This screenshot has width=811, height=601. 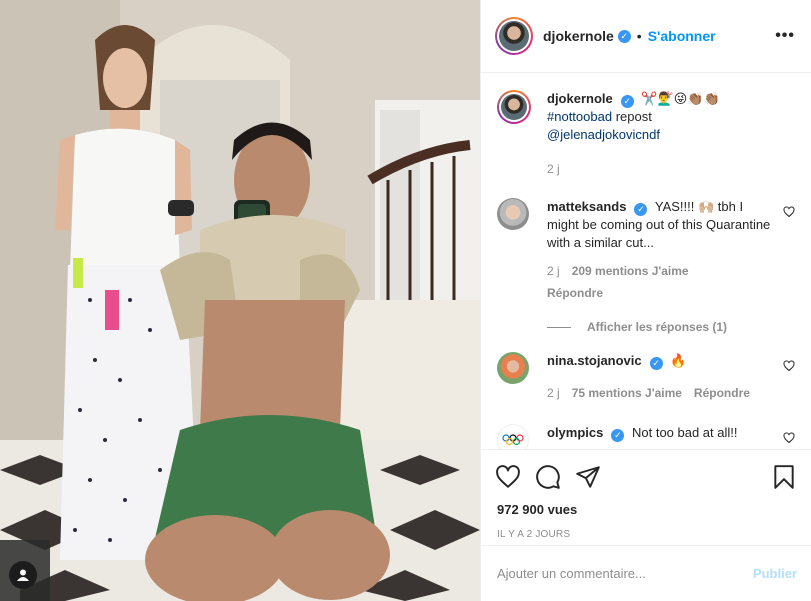 What do you see at coordinates (586, 206) in the screenshot?
I see `comment-author: matteksands` at bounding box center [586, 206].